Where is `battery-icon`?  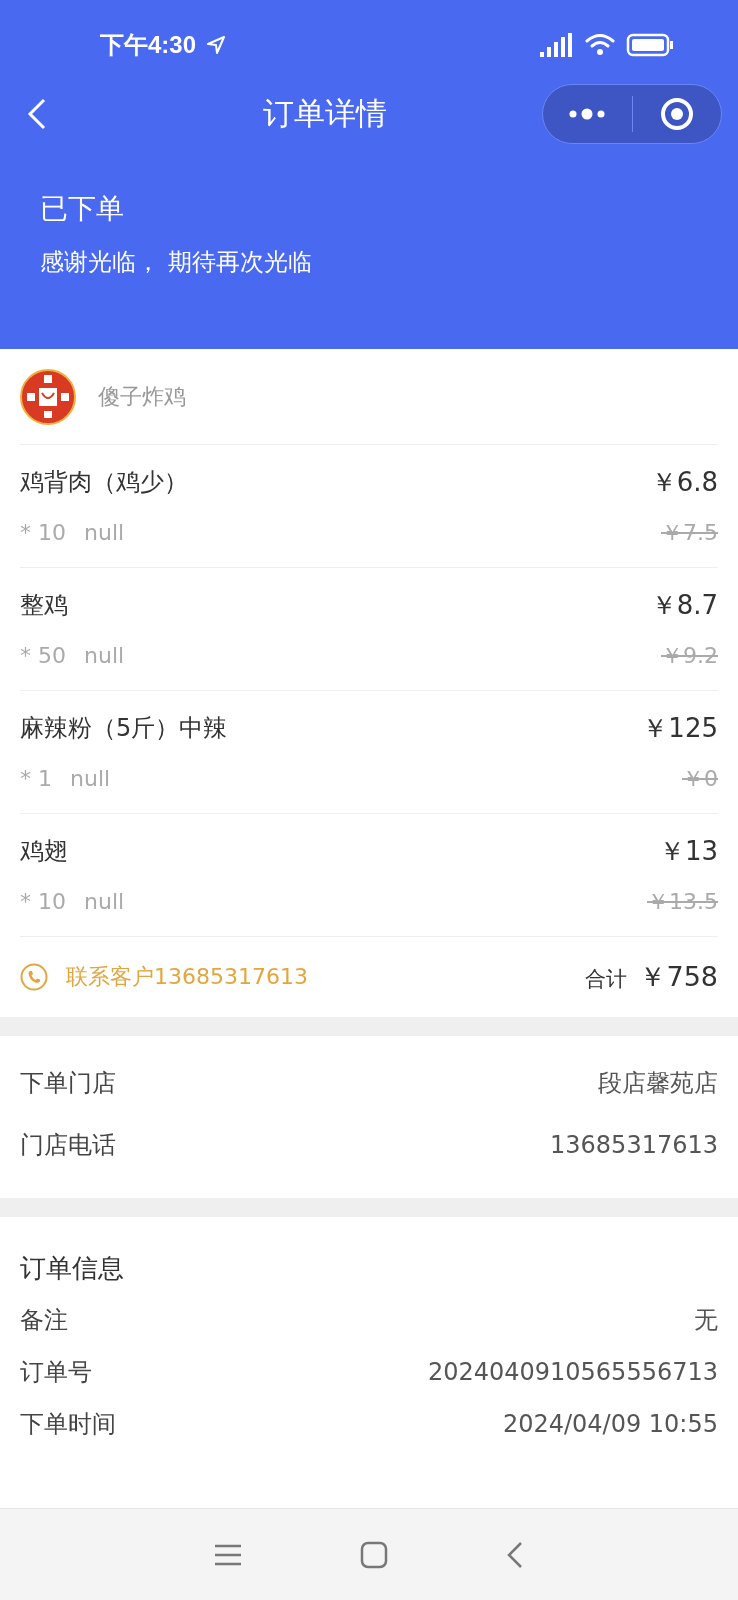 battery-icon is located at coordinates (650, 45).